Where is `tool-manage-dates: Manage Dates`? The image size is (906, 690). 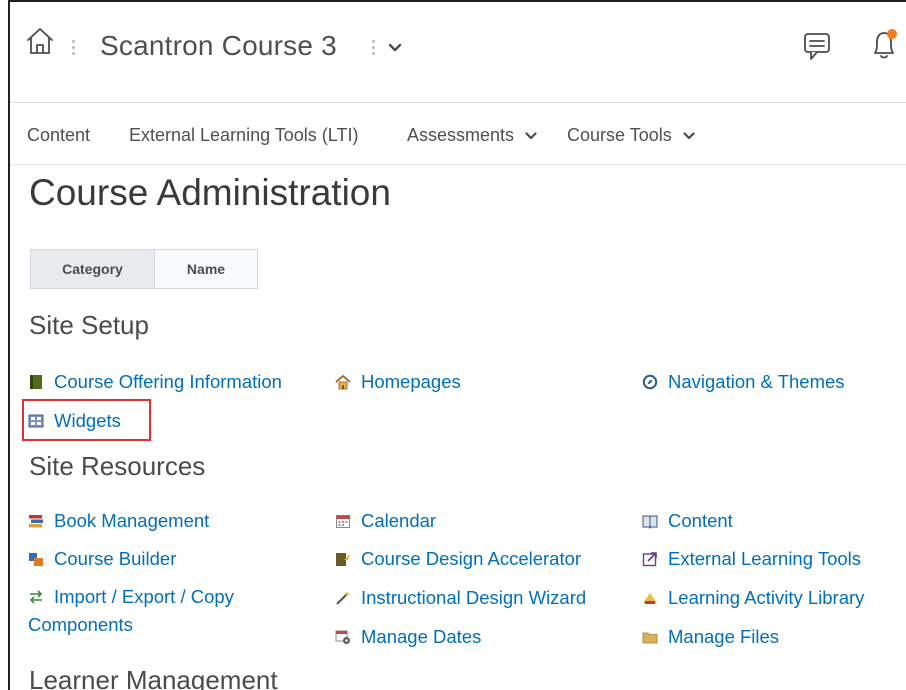 tool-manage-dates: Manage Dates is located at coordinates (408, 637).